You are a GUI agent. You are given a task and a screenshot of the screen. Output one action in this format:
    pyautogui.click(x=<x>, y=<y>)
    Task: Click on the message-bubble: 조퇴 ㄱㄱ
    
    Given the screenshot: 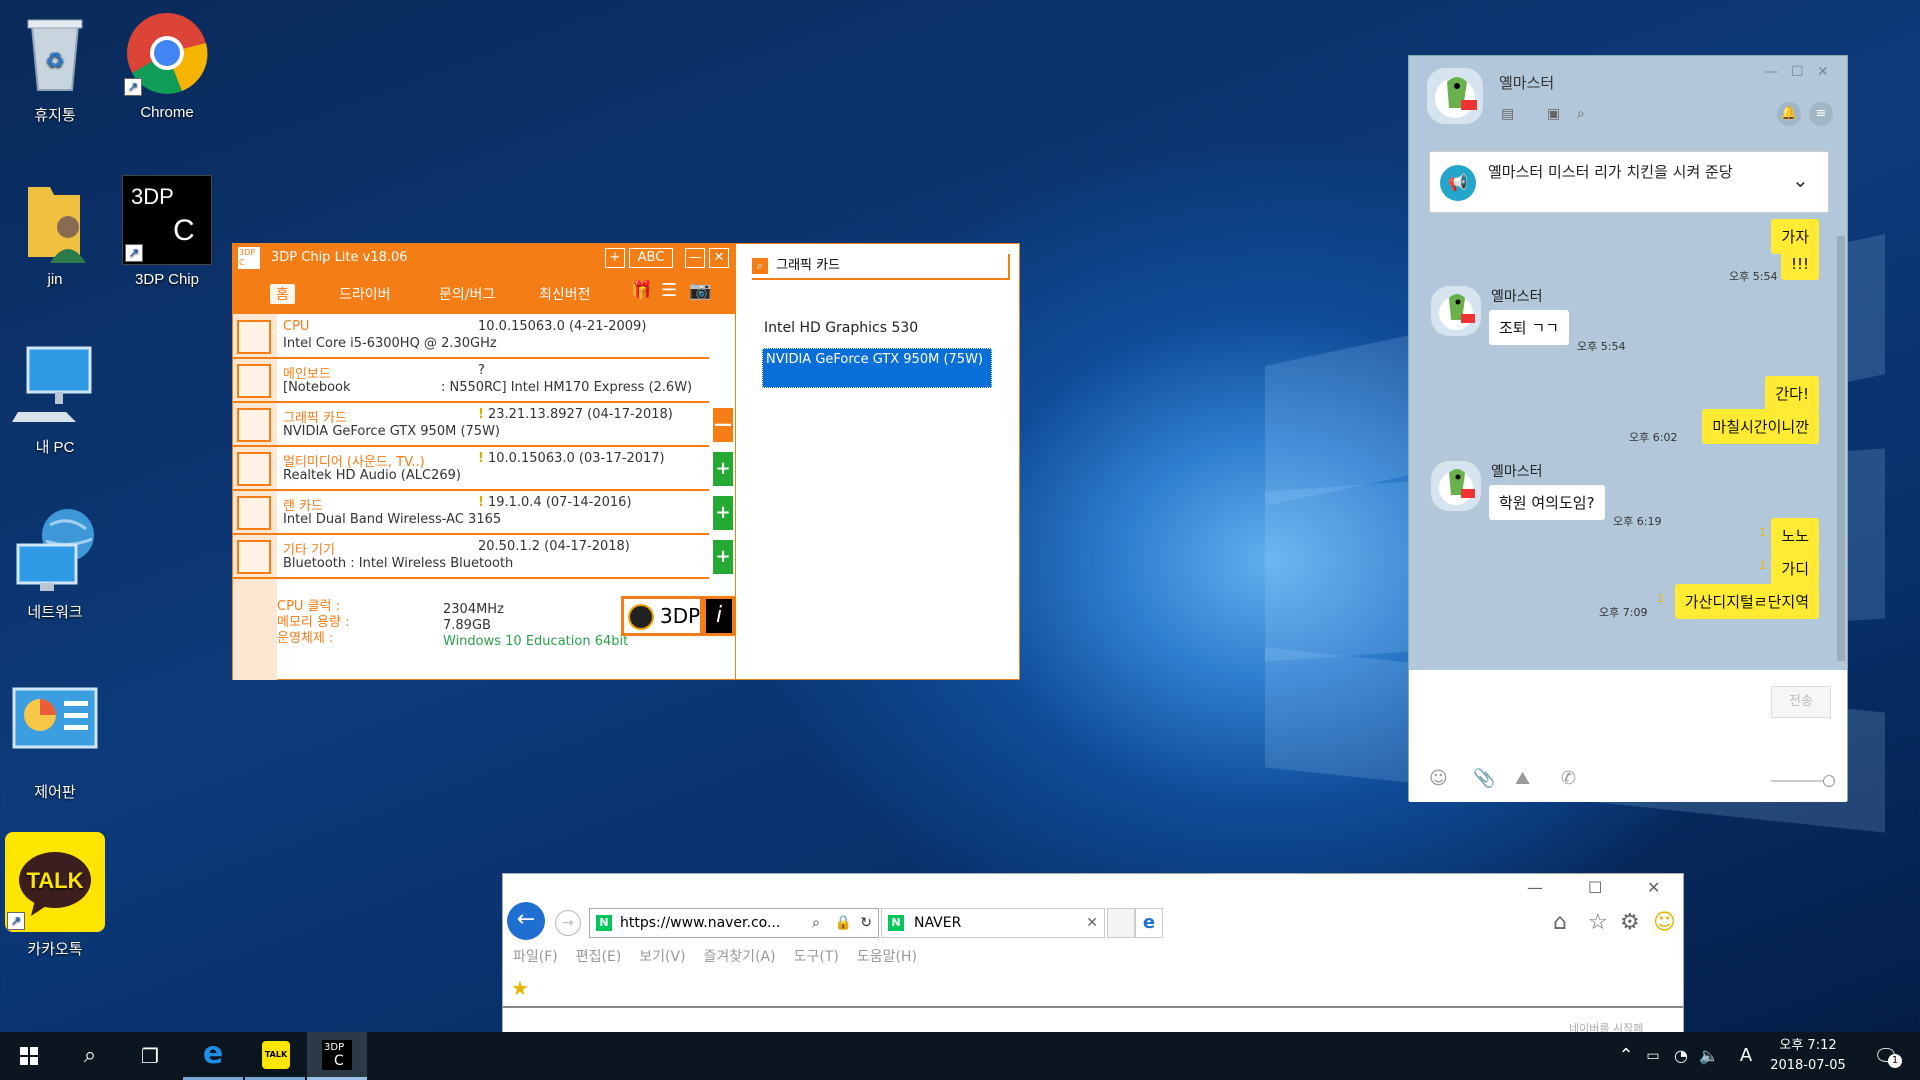 What is the action you would take?
    pyautogui.click(x=1529, y=327)
    